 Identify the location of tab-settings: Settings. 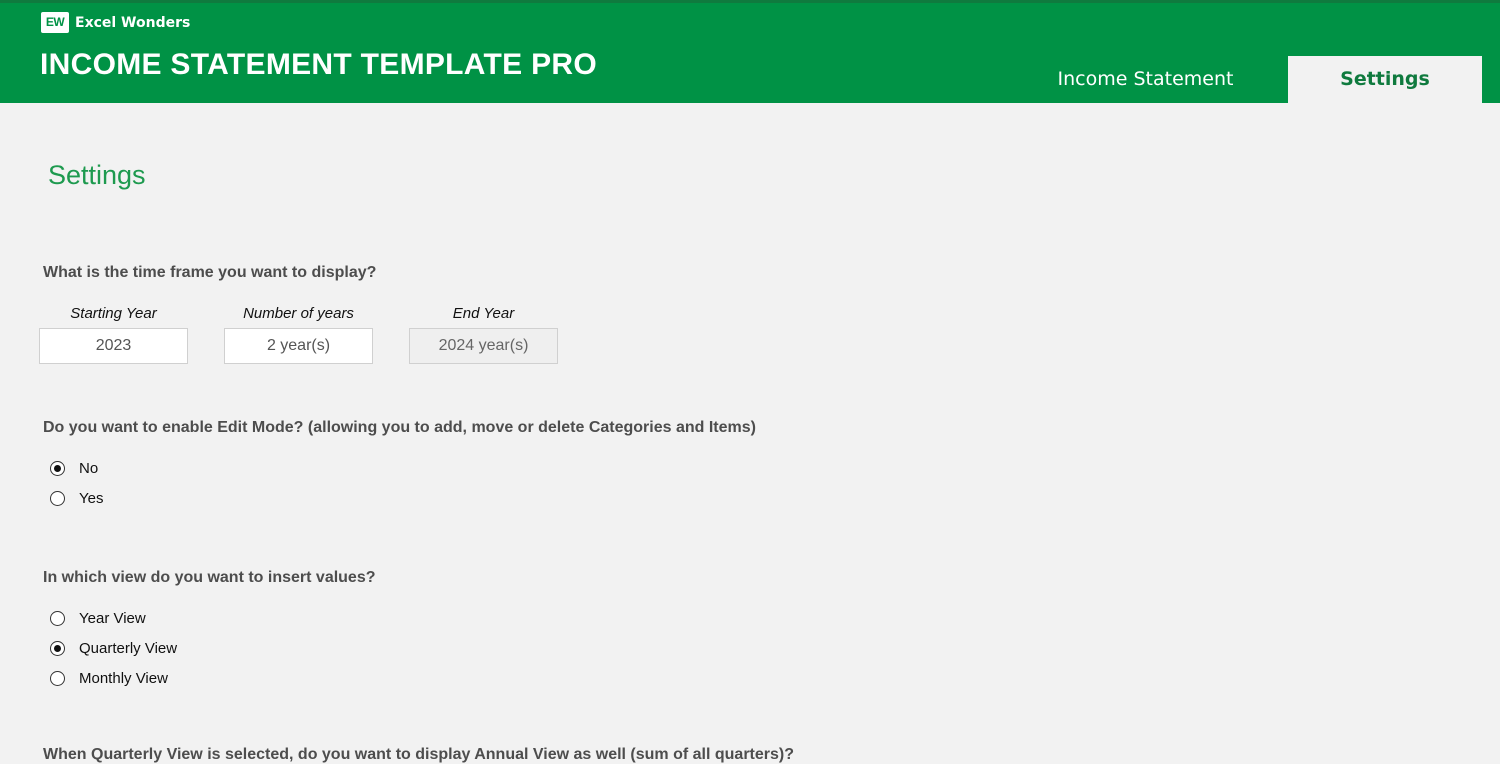
(1385, 79).